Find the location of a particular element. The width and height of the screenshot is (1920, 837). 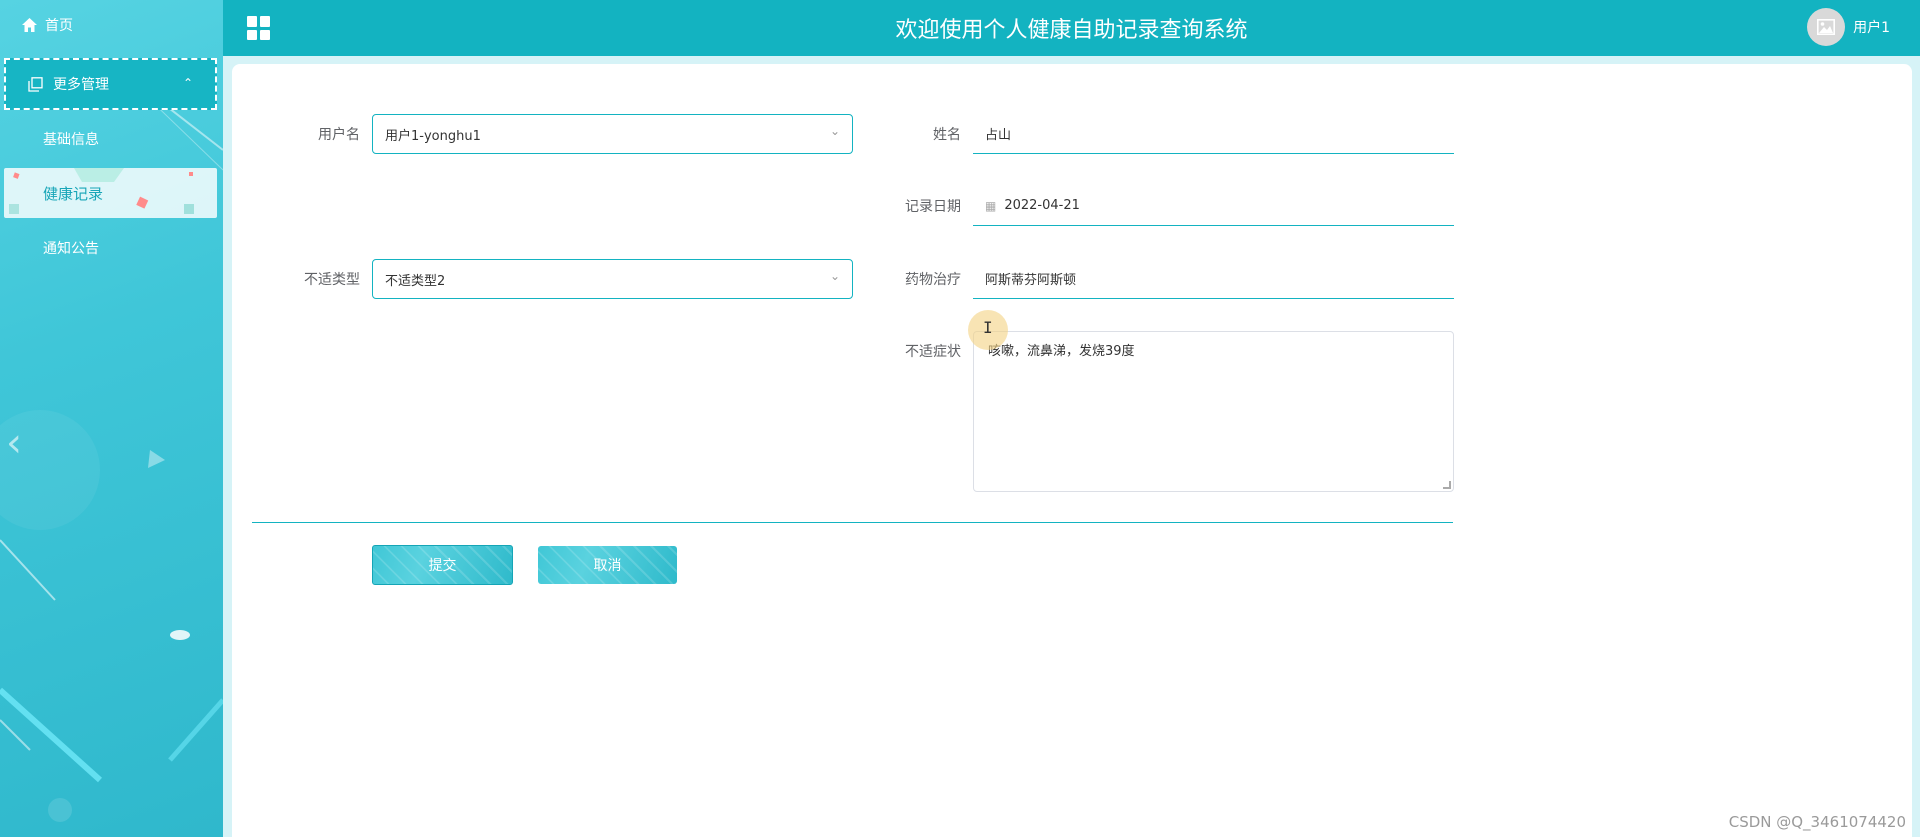

medication-field: 阿斯蒂芬阿斯顿 is located at coordinates (1213, 279).